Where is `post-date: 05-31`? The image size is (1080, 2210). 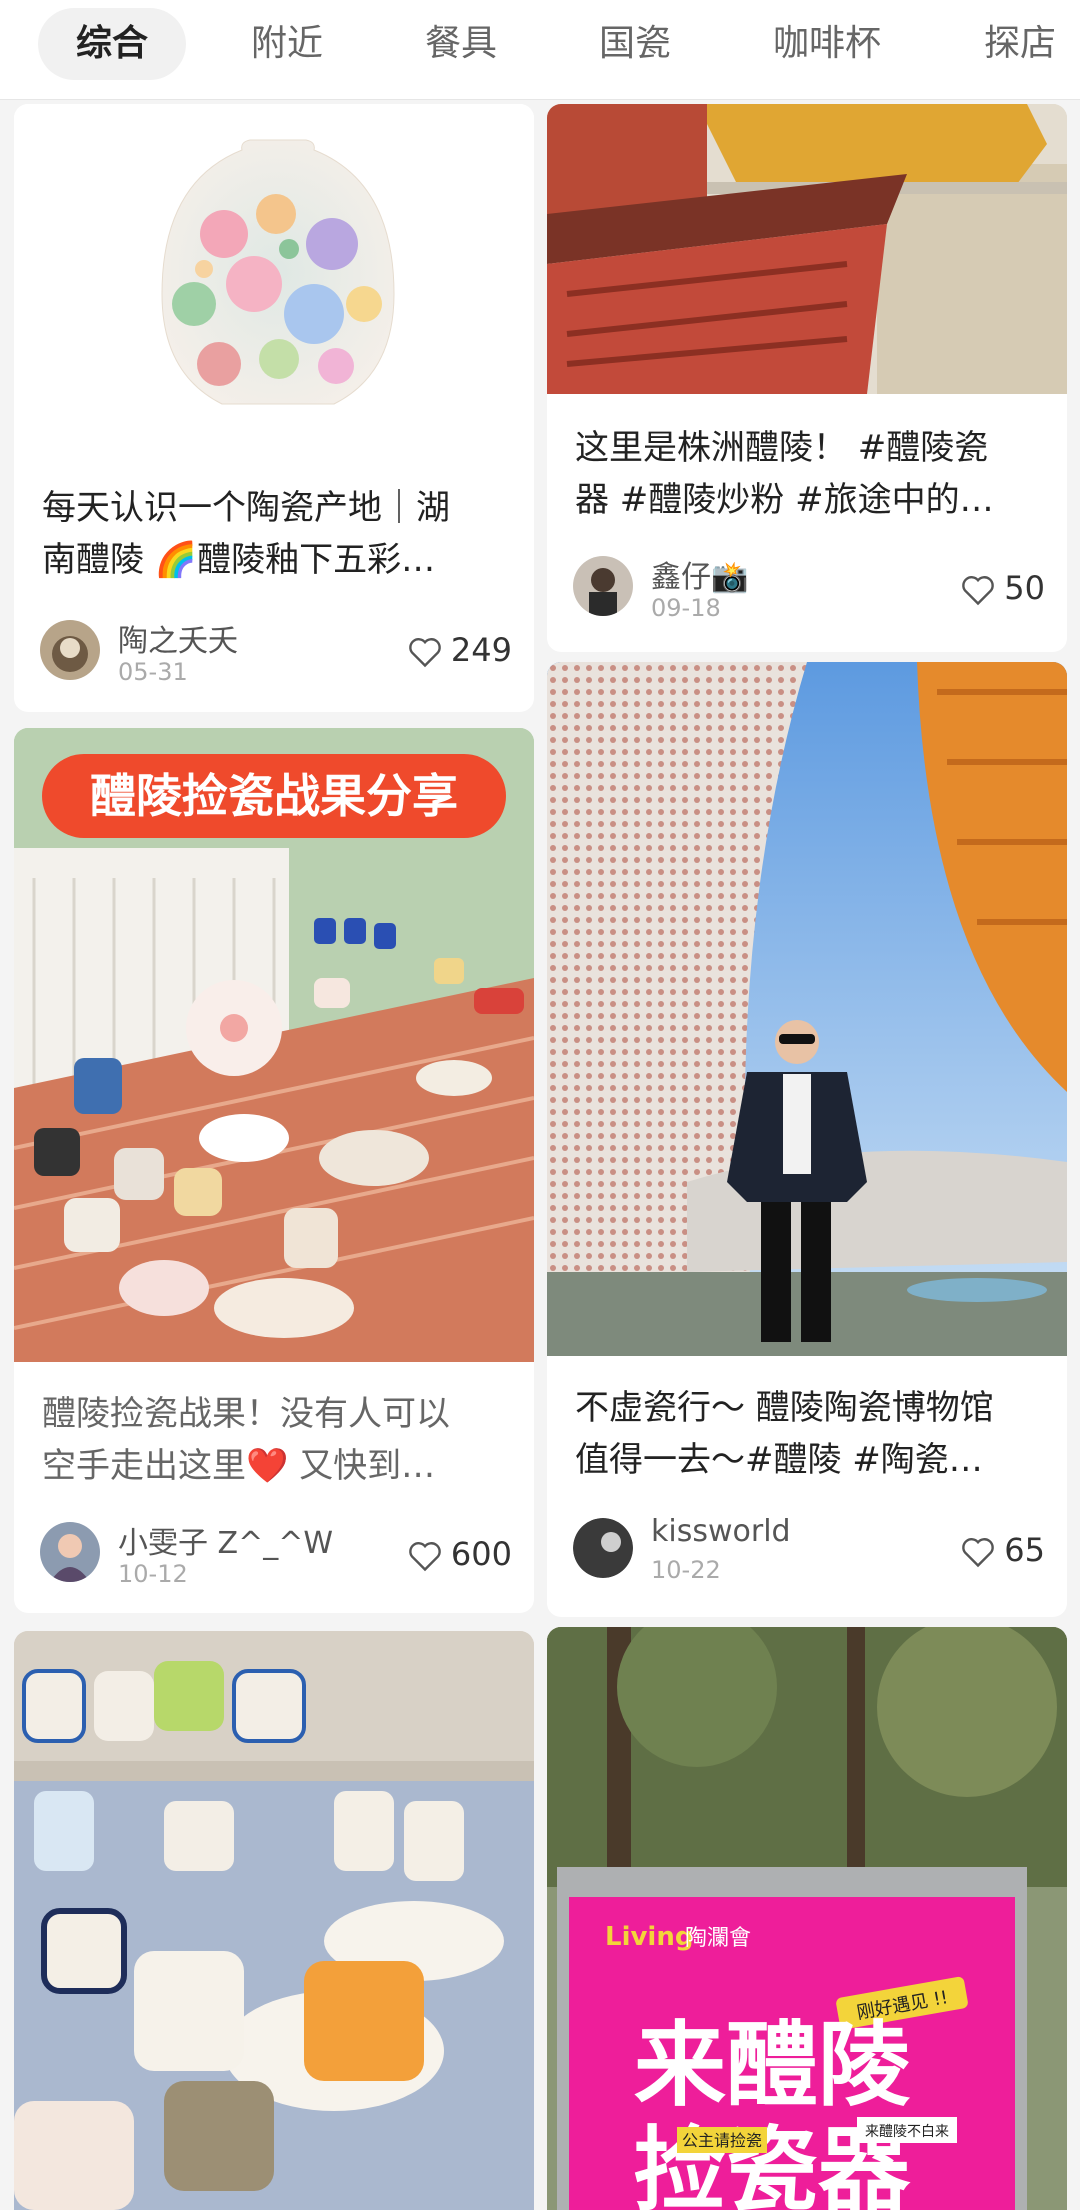 post-date: 05-31 is located at coordinates (153, 672).